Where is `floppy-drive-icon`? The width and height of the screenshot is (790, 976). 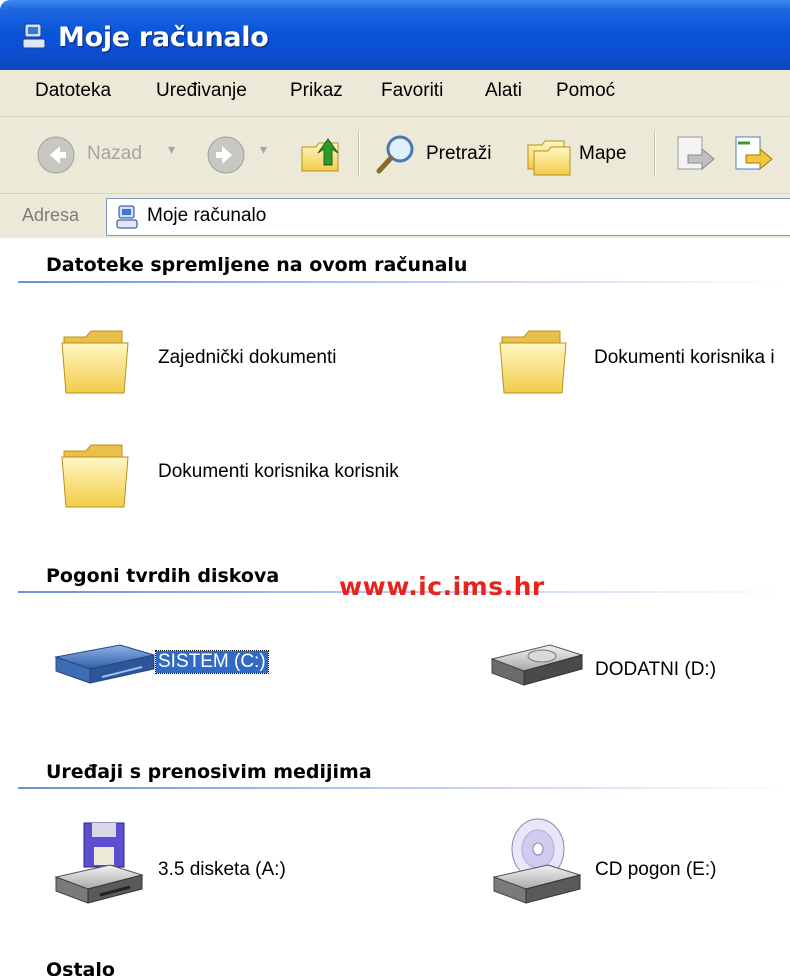
floppy-drive-icon is located at coordinates (98, 864).